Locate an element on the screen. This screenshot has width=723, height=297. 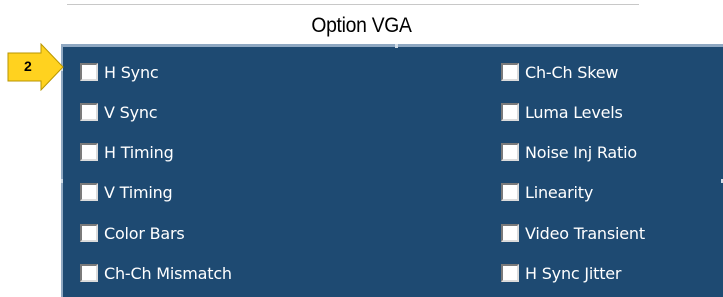
option-label: V Timing is located at coordinates (138, 192).